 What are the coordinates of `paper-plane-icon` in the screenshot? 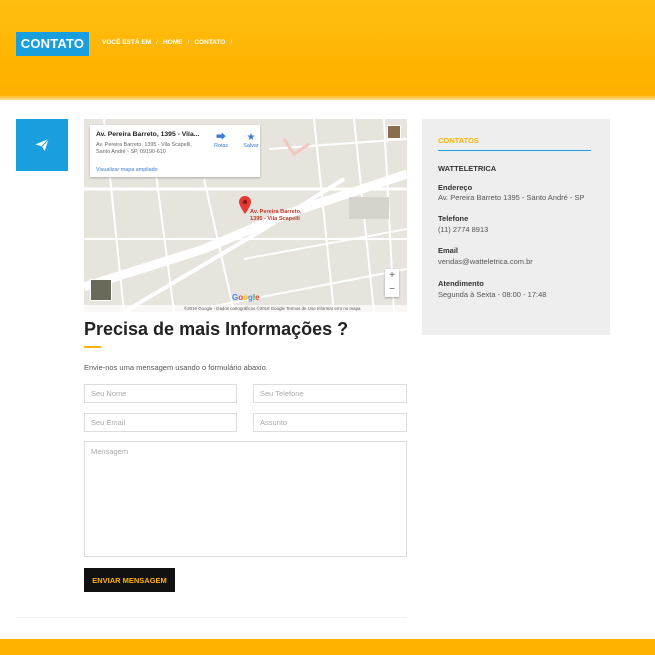 It's located at (42, 144).